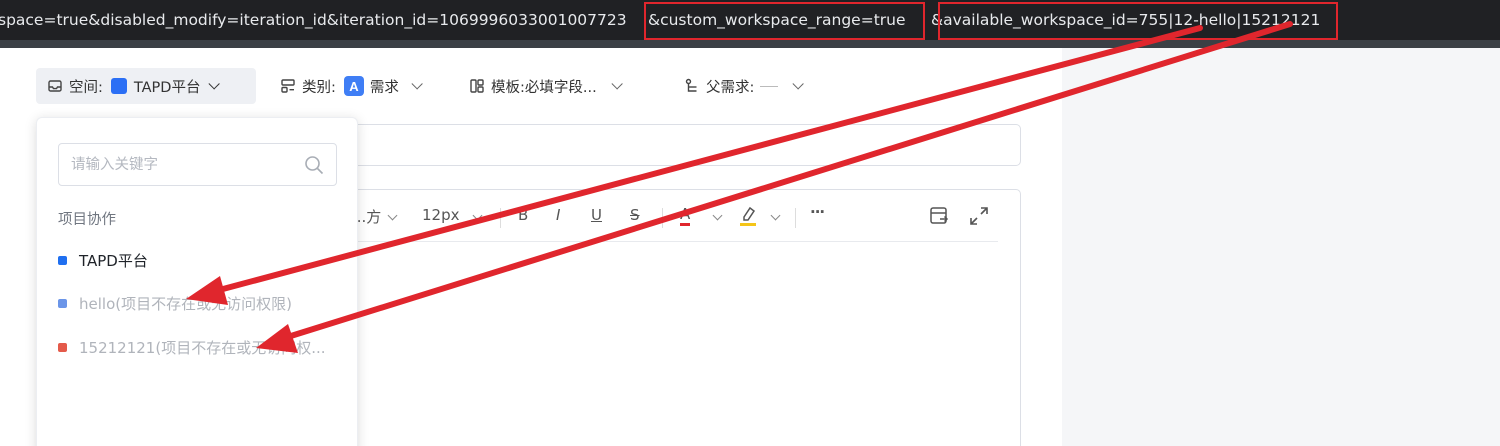 This screenshot has height=446, width=1500. I want to click on workspace-option-label: TAPD平台, so click(113, 260).